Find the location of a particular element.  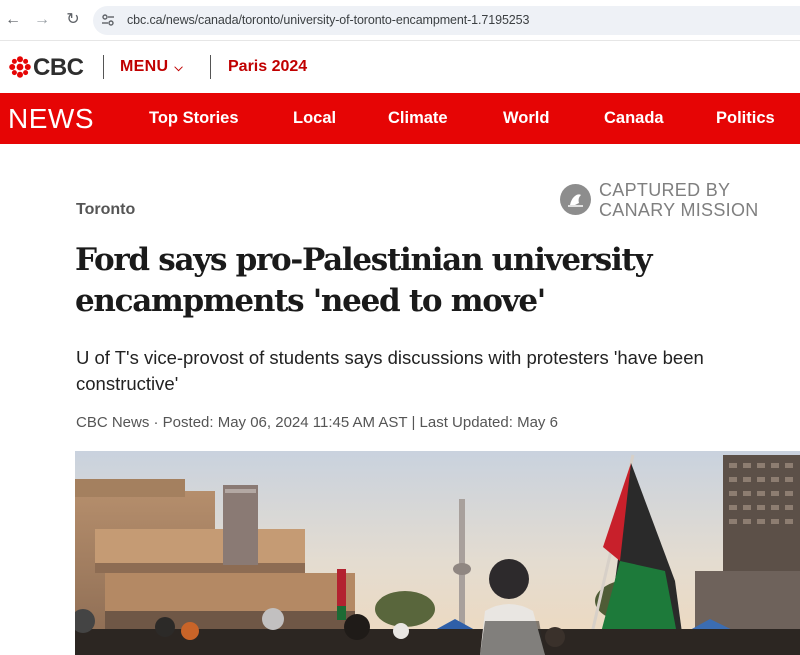

cbc-logo: CBC is located at coordinates (49, 67).